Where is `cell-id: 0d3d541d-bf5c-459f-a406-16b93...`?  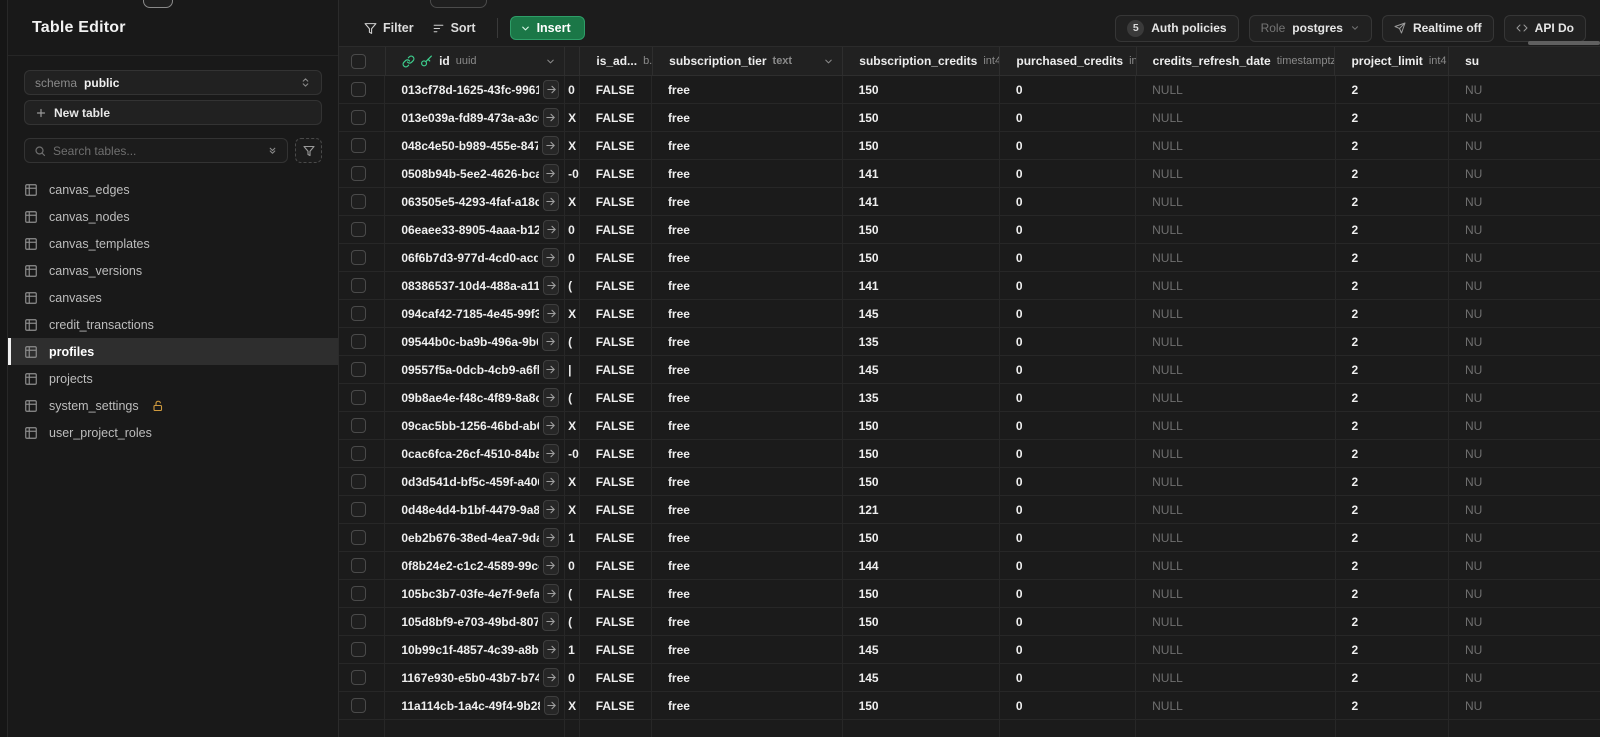
cell-id: 0d3d541d-bf5c-459f-a406-16b93... is located at coordinates (475, 481).